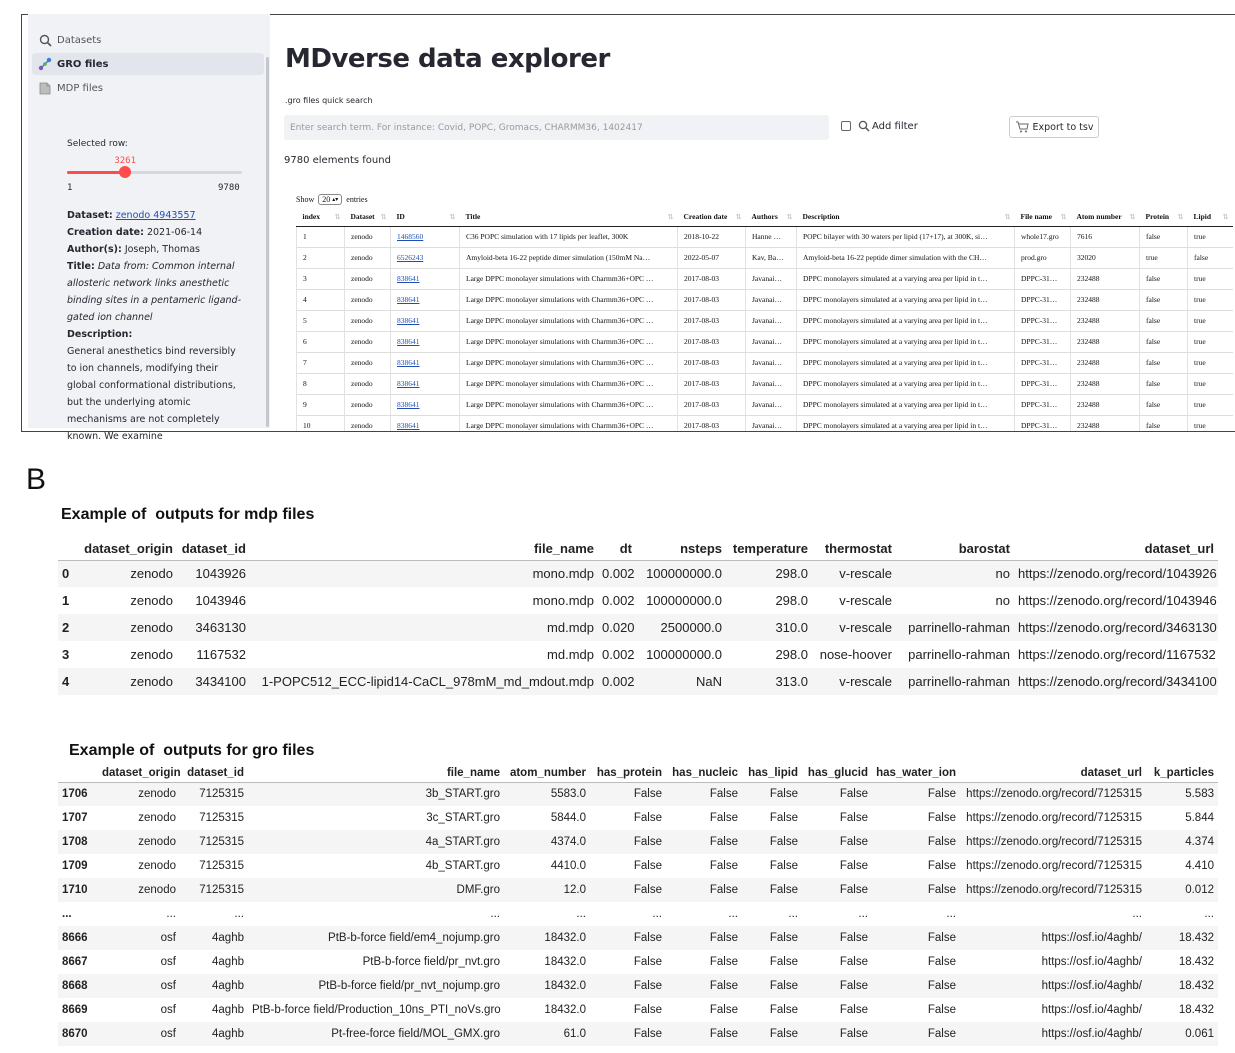 The width and height of the screenshot is (1235, 1053). What do you see at coordinates (105, 232) in the screenshot?
I see `creation-key: Creation date:` at bounding box center [105, 232].